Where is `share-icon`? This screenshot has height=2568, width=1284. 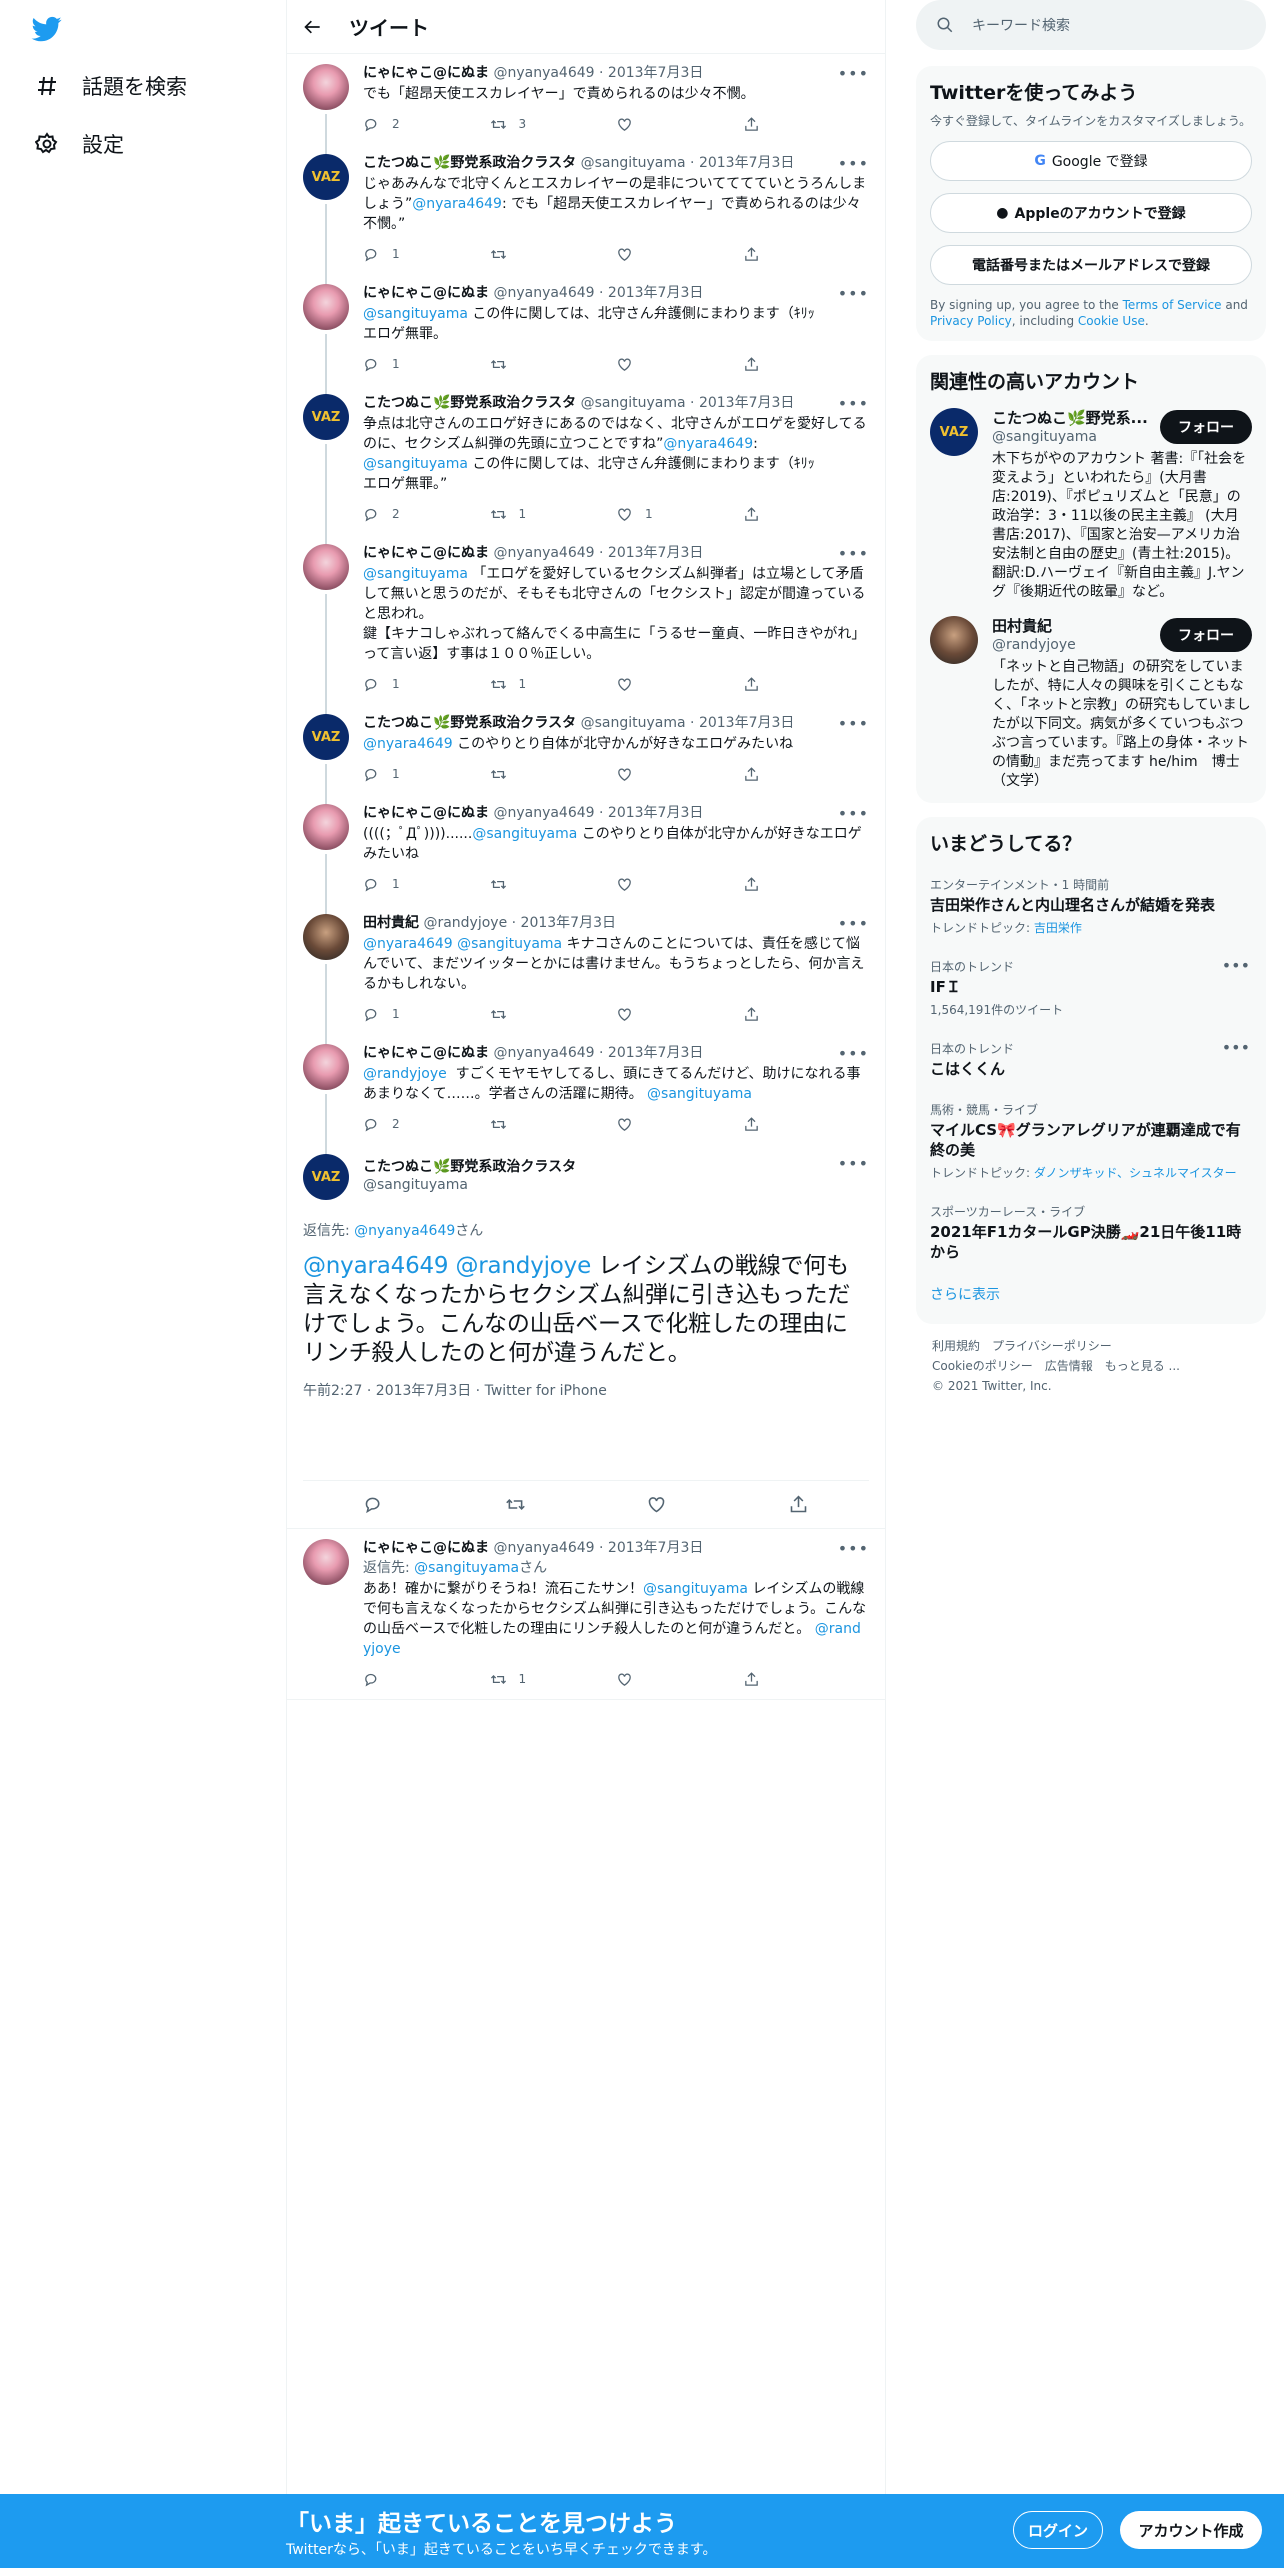 share-icon is located at coordinates (798, 1504).